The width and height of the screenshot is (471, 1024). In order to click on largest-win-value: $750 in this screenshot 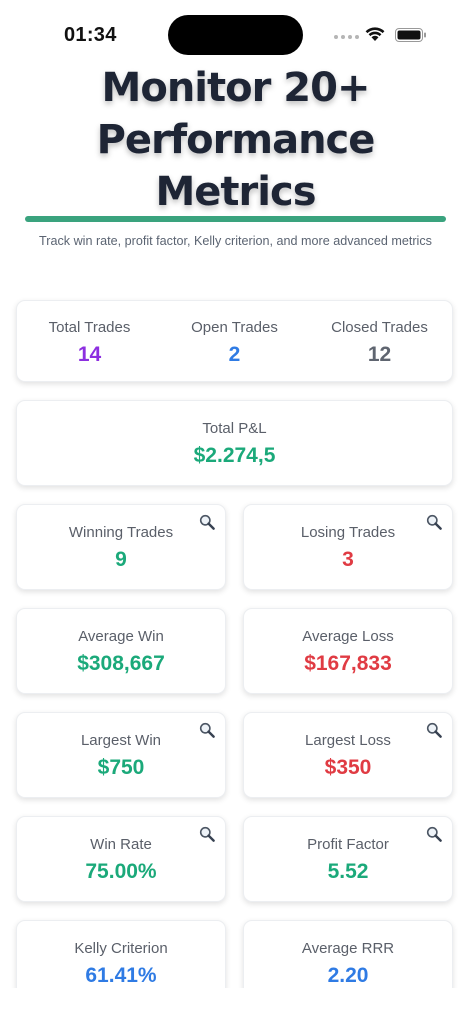, I will do `click(121, 767)`.